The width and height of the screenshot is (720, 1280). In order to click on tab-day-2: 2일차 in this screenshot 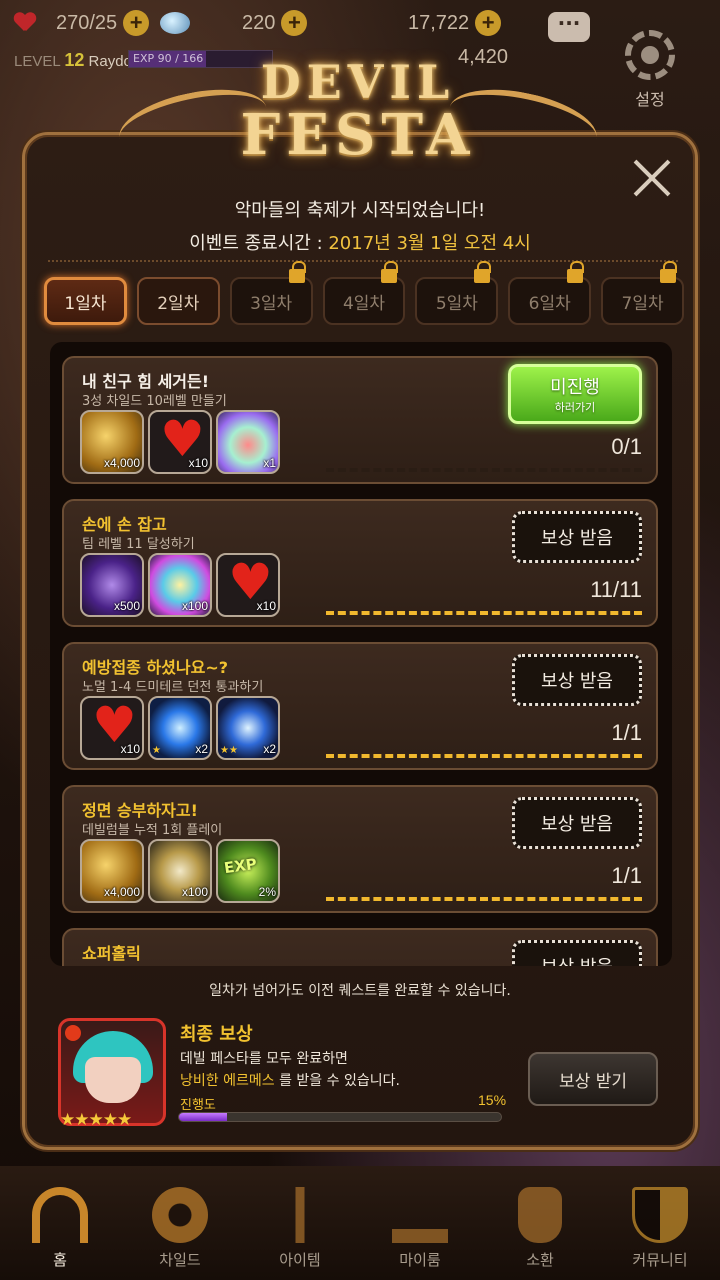, I will do `click(178, 301)`.